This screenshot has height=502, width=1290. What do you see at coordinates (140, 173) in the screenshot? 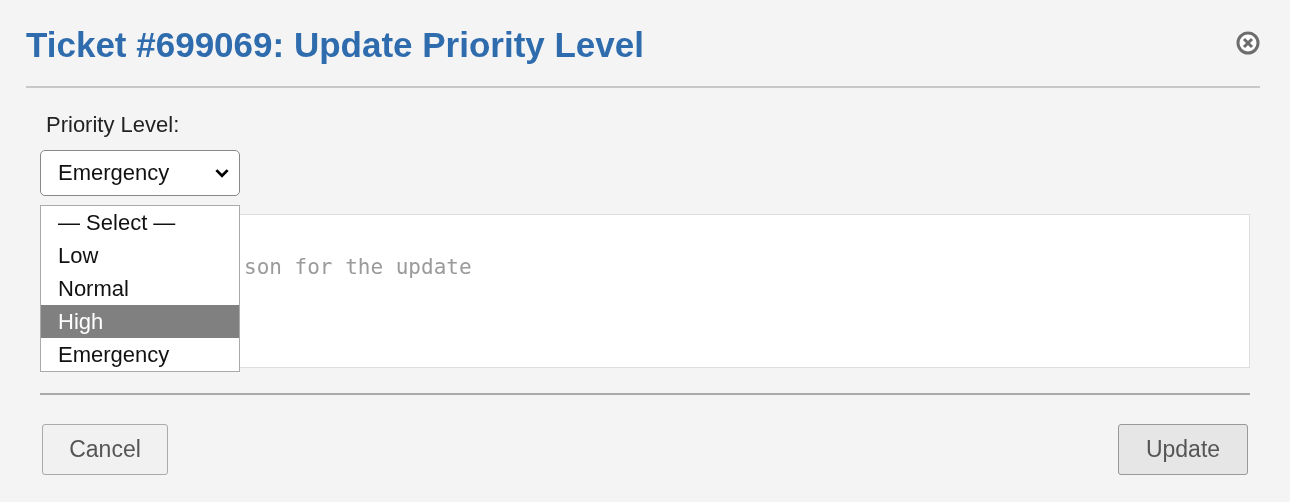
I see `priority-select: Emergency` at bounding box center [140, 173].